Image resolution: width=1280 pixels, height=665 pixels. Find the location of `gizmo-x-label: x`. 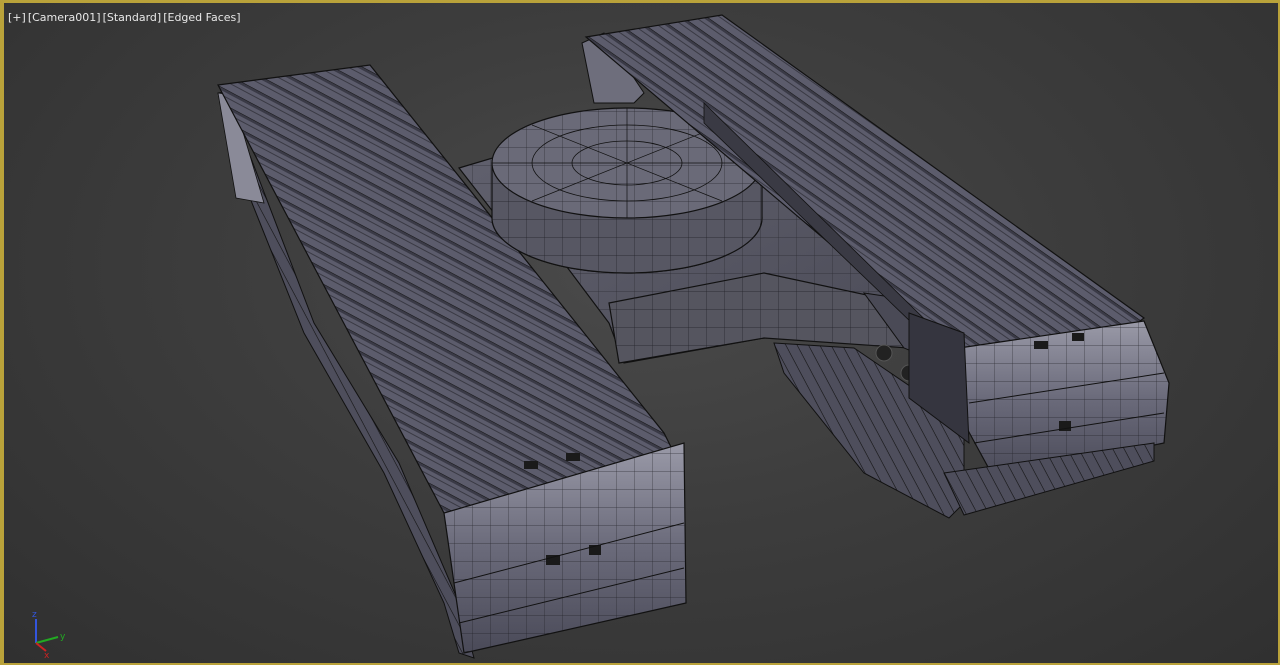

gizmo-x-label: x is located at coordinates (47, 655).